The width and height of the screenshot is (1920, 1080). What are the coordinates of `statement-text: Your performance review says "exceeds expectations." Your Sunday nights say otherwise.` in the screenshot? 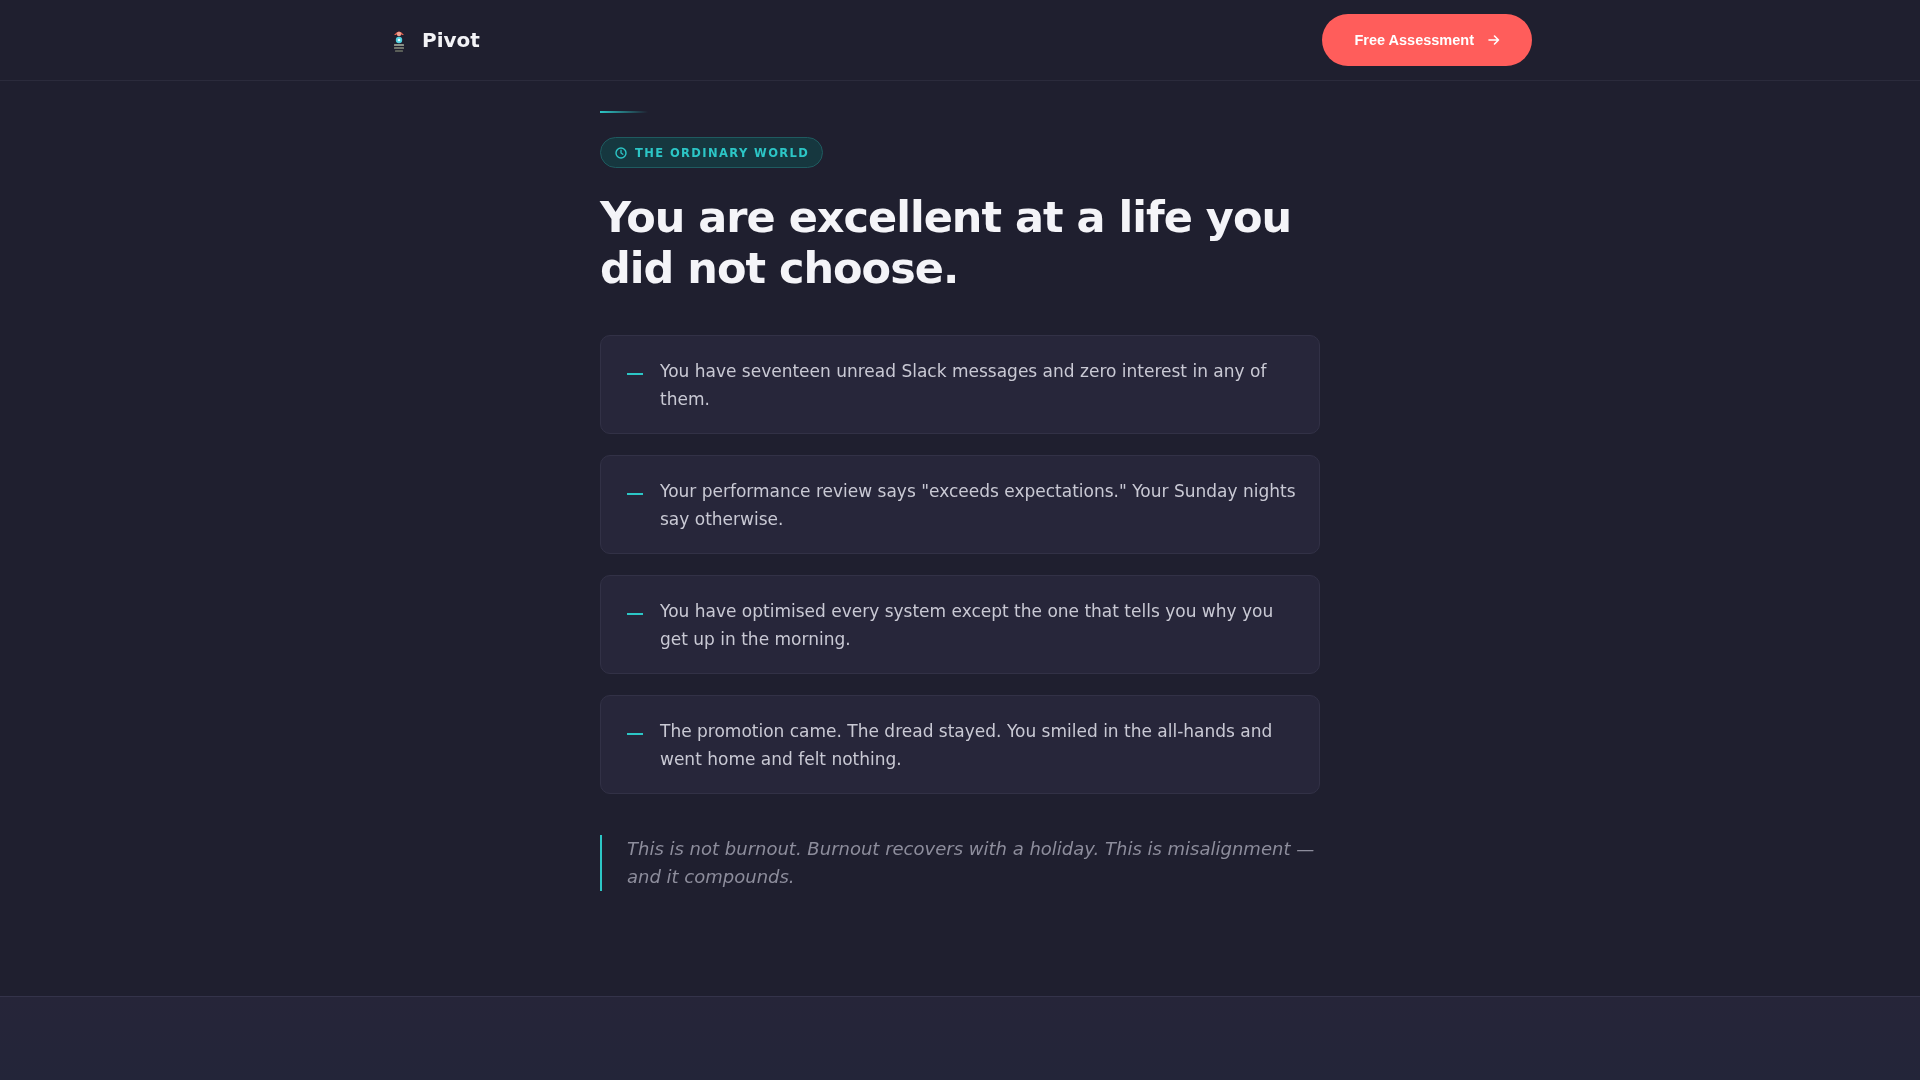 It's located at (978, 505).